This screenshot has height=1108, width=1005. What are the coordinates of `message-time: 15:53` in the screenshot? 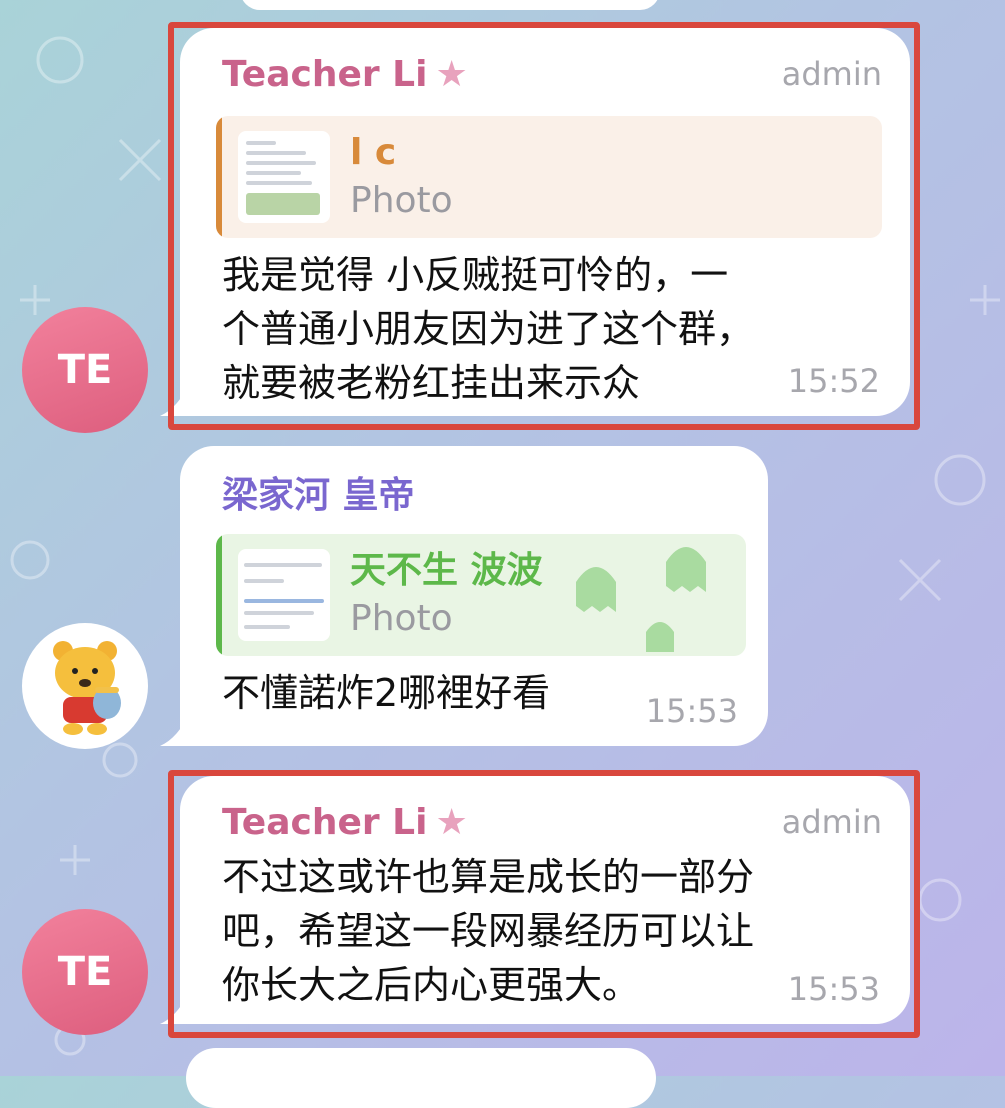 It's located at (691, 711).